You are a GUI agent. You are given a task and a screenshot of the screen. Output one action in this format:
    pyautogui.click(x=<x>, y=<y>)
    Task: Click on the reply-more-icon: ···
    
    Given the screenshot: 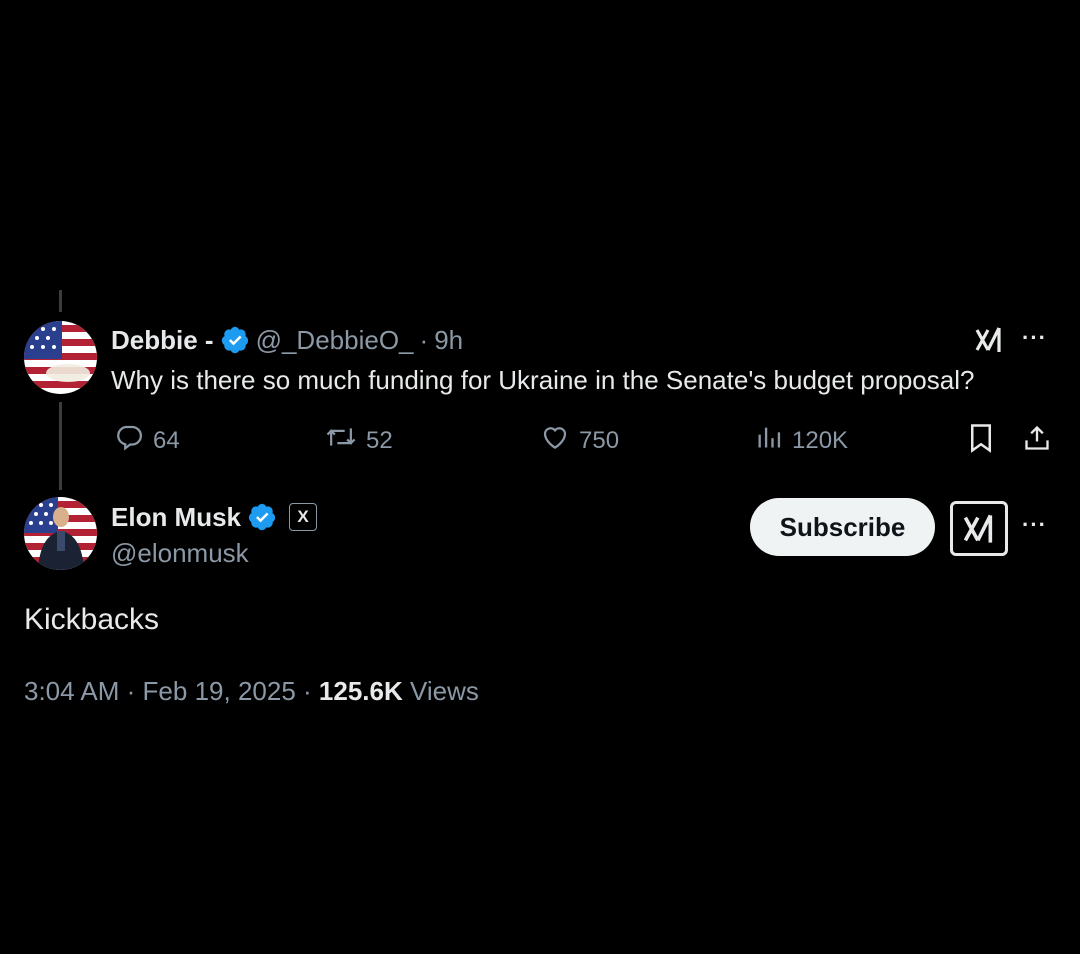 What is the action you would take?
    pyautogui.click(x=1034, y=525)
    